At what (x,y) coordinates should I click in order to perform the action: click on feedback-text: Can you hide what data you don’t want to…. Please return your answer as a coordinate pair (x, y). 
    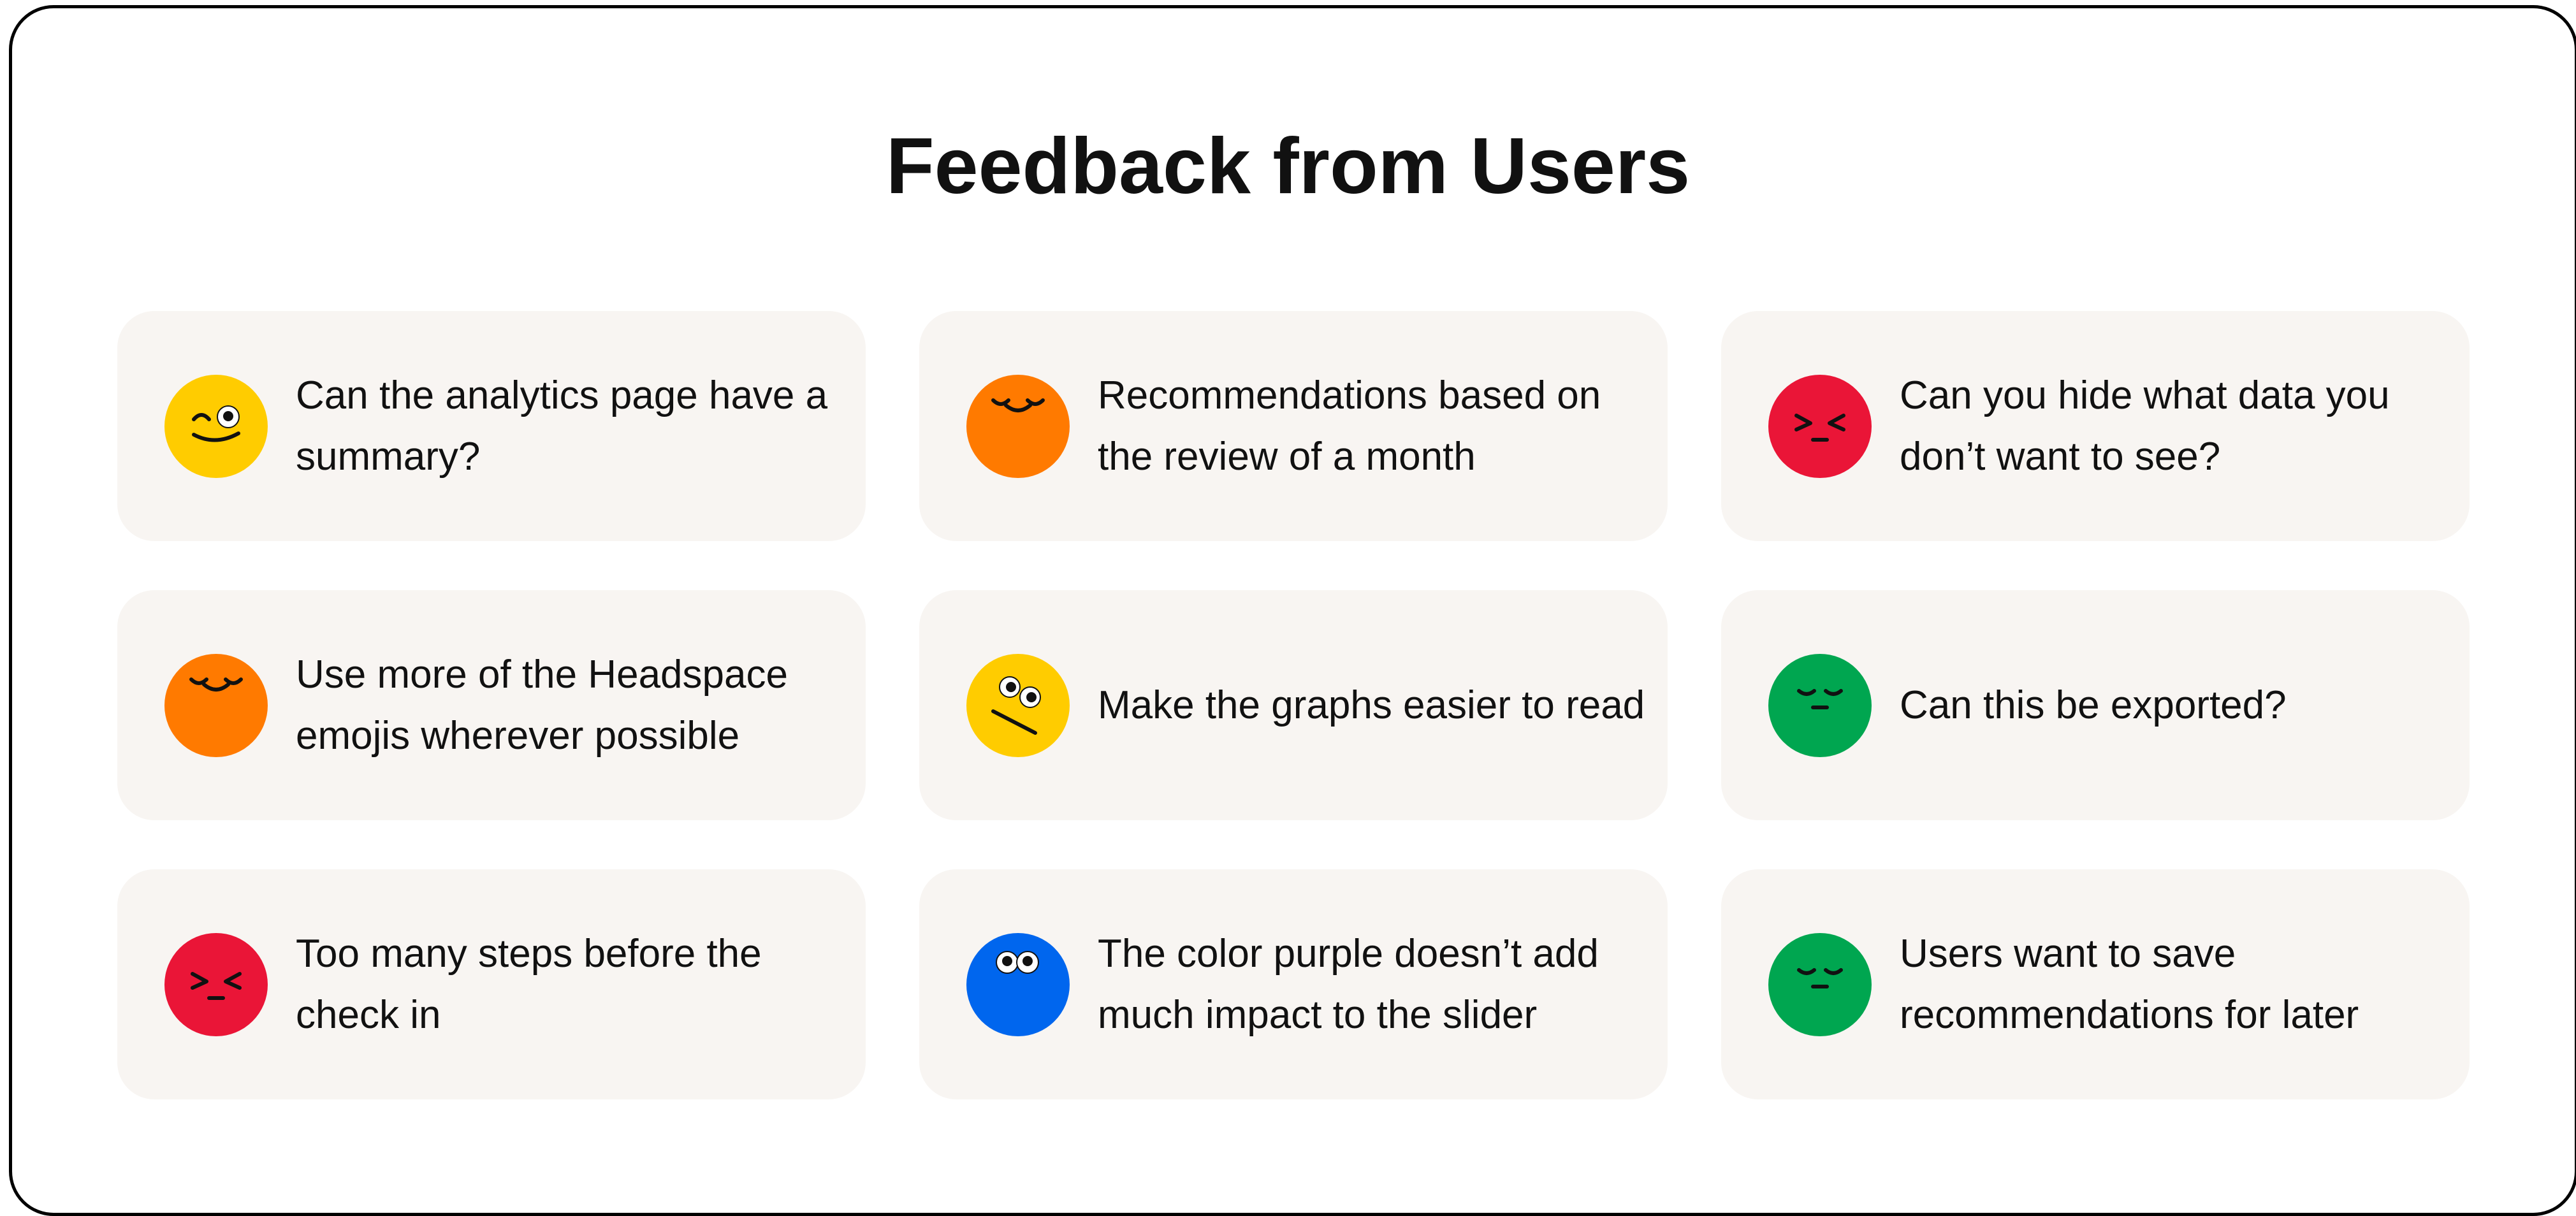
    Looking at the image, I should click on (2145, 426).